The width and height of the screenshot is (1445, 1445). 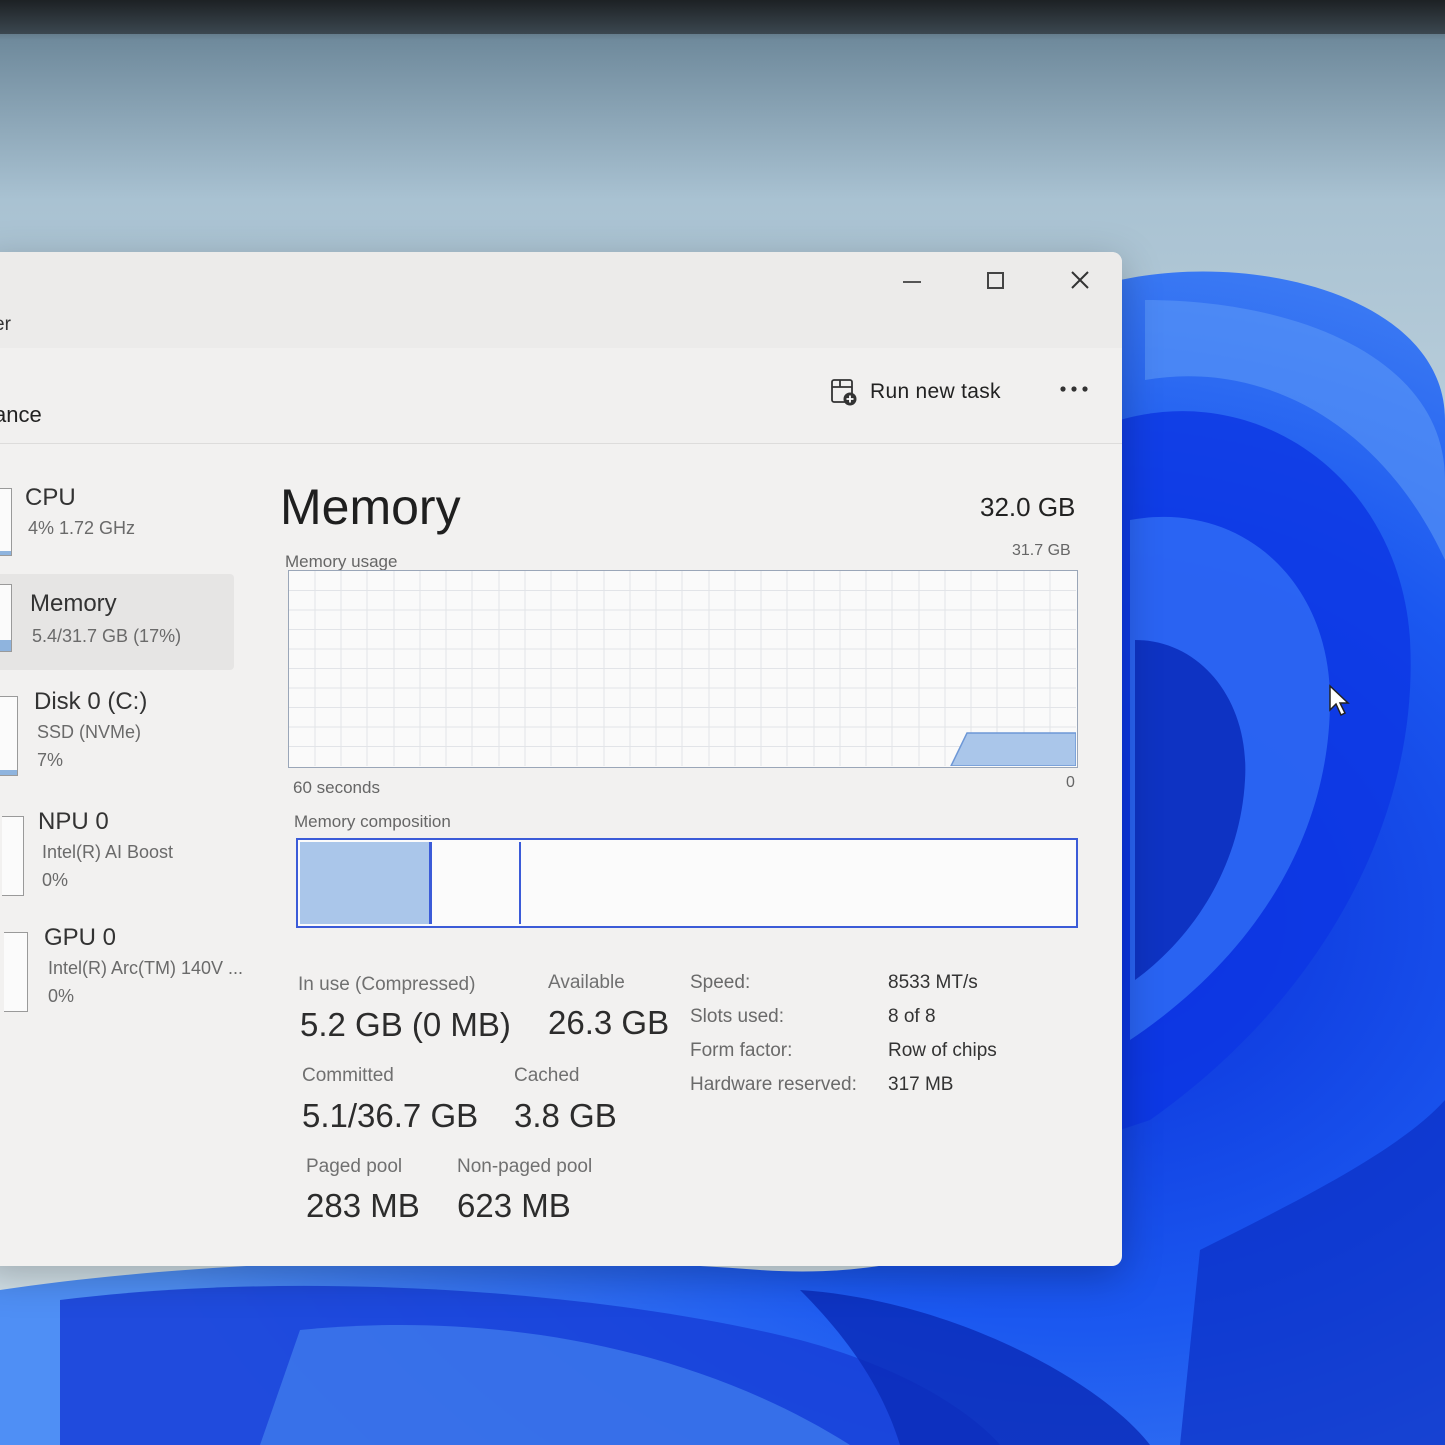 I want to click on cached-value: 3.8 GB, so click(x=565, y=1115).